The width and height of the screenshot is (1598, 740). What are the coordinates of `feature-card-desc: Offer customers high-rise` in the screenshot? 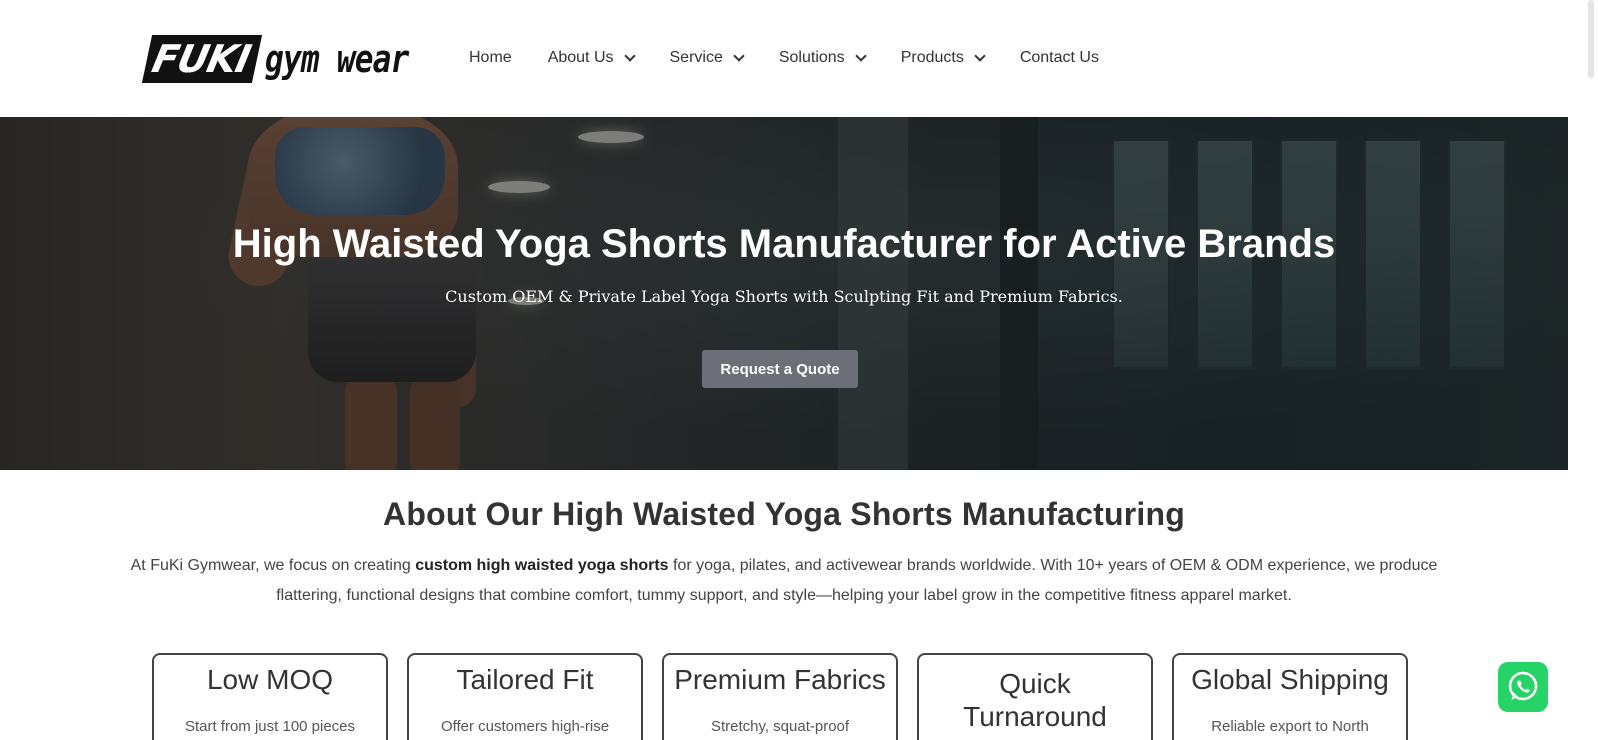 It's located at (525, 726).